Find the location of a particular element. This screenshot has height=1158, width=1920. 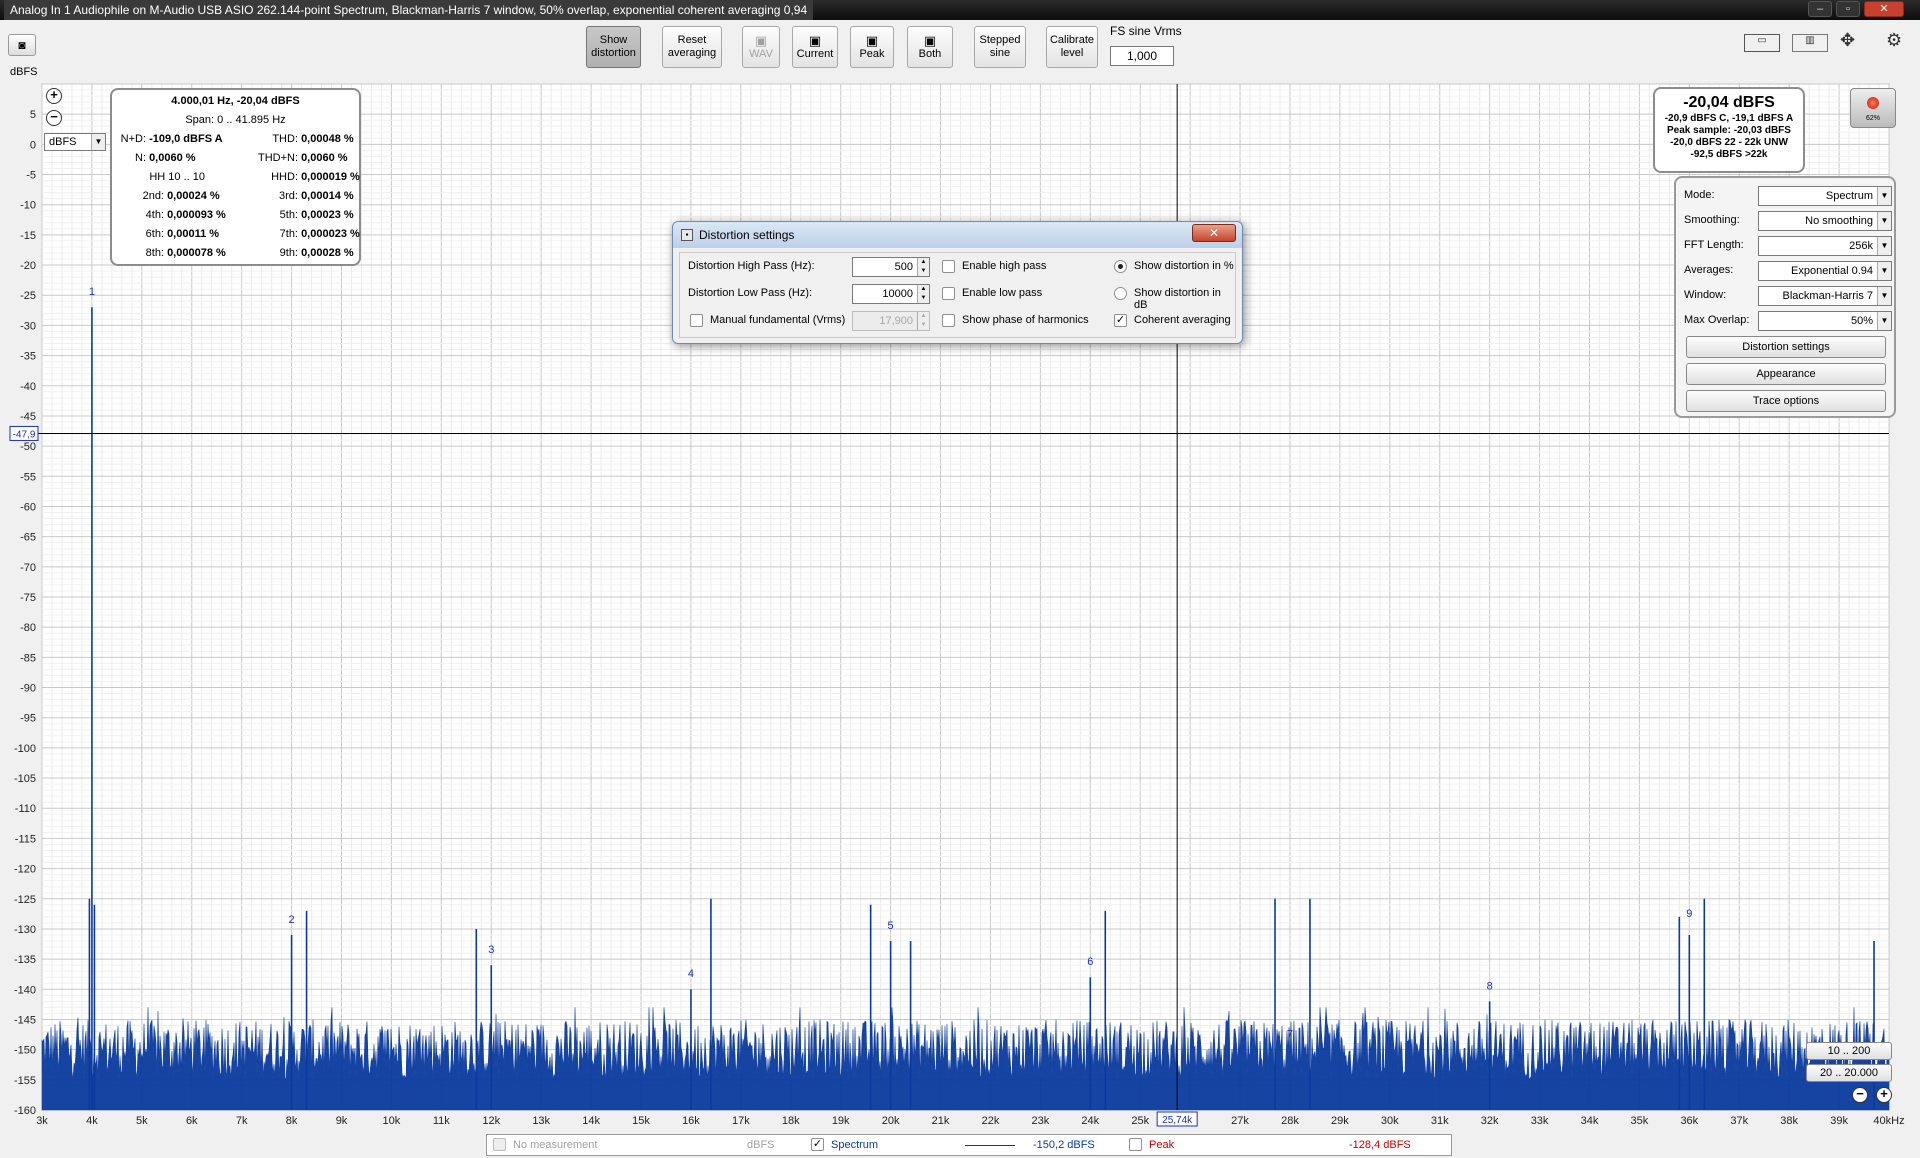

show-db-label: Show distortion in dB is located at coordinates (1177, 299).